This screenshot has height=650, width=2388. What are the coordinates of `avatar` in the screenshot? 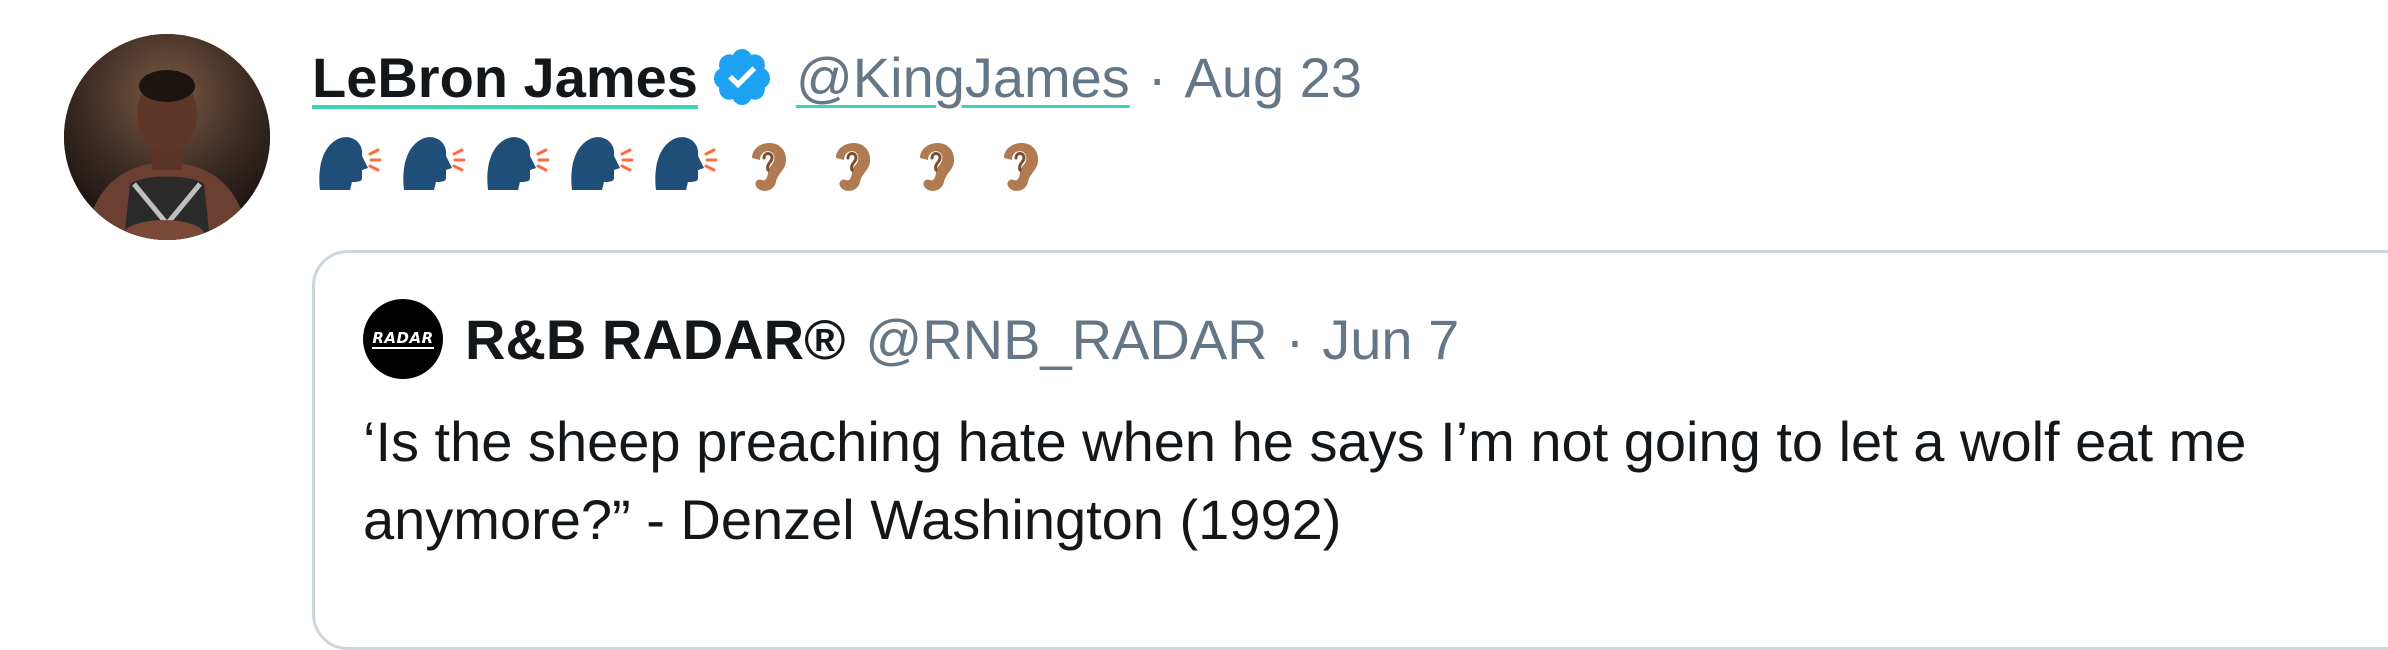 It's located at (167, 137).